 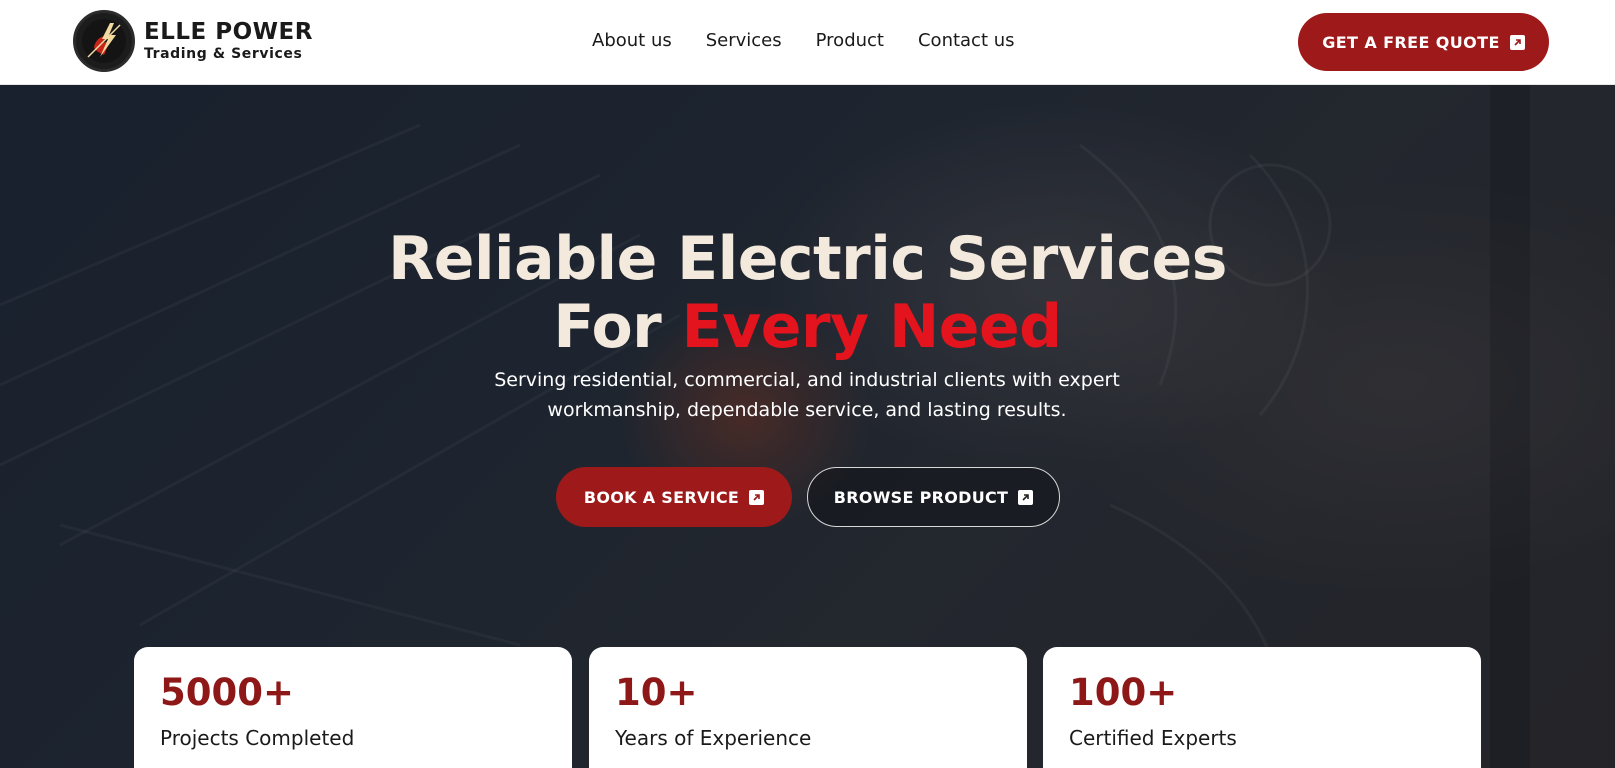 What do you see at coordinates (257, 738) in the screenshot?
I see `stat-label: Projects Completed` at bounding box center [257, 738].